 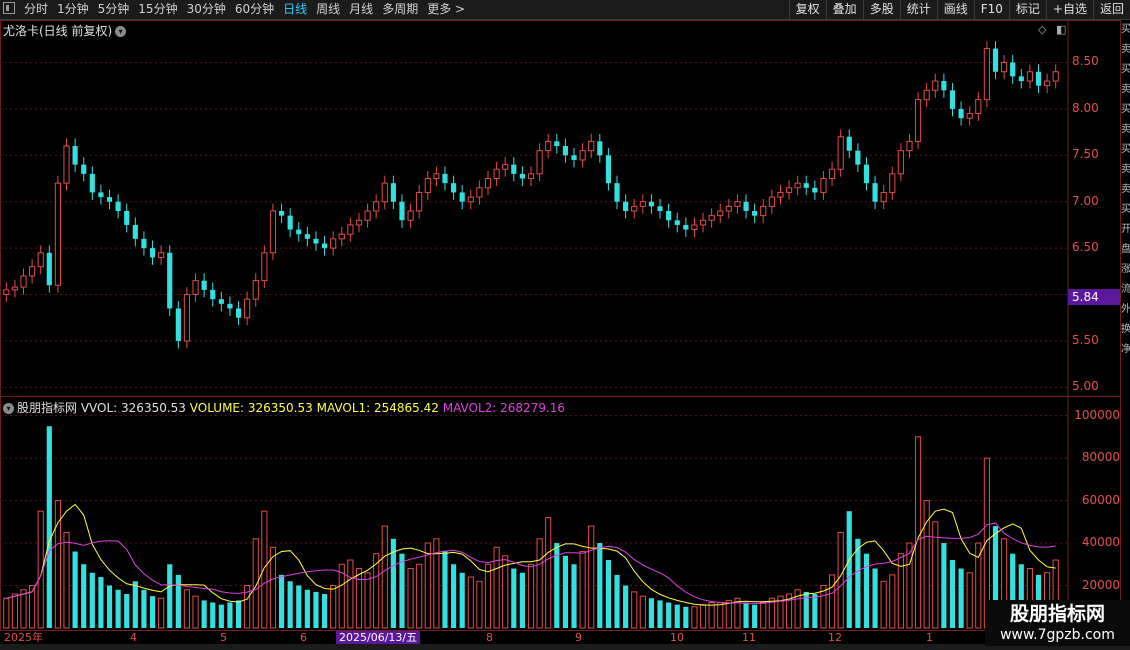 What do you see at coordinates (1125, 290) in the screenshot?
I see `side-strip-item: 流` at bounding box center [1125, 290].